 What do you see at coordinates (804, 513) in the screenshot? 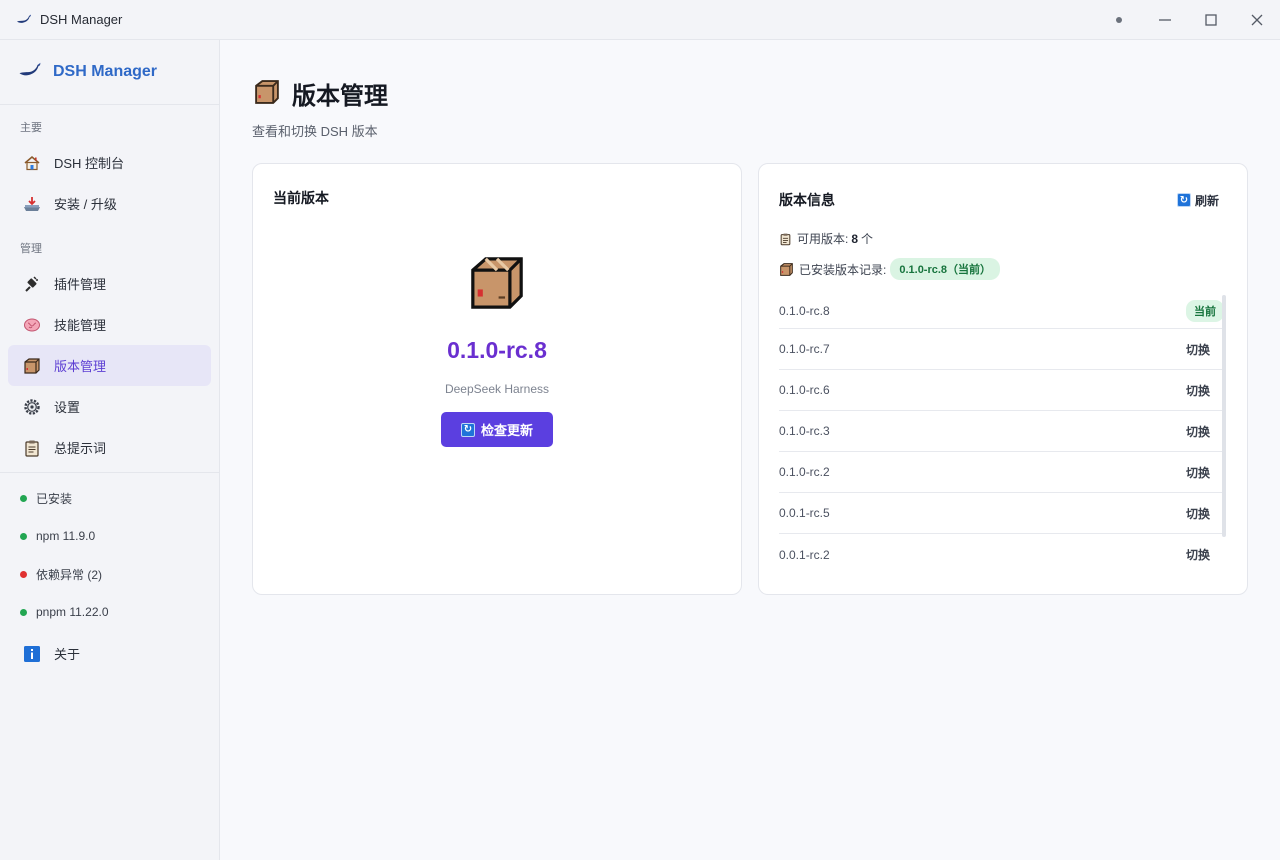
I see `version-name: 0.0.1-rc.5` at bounding box center [804, 513].